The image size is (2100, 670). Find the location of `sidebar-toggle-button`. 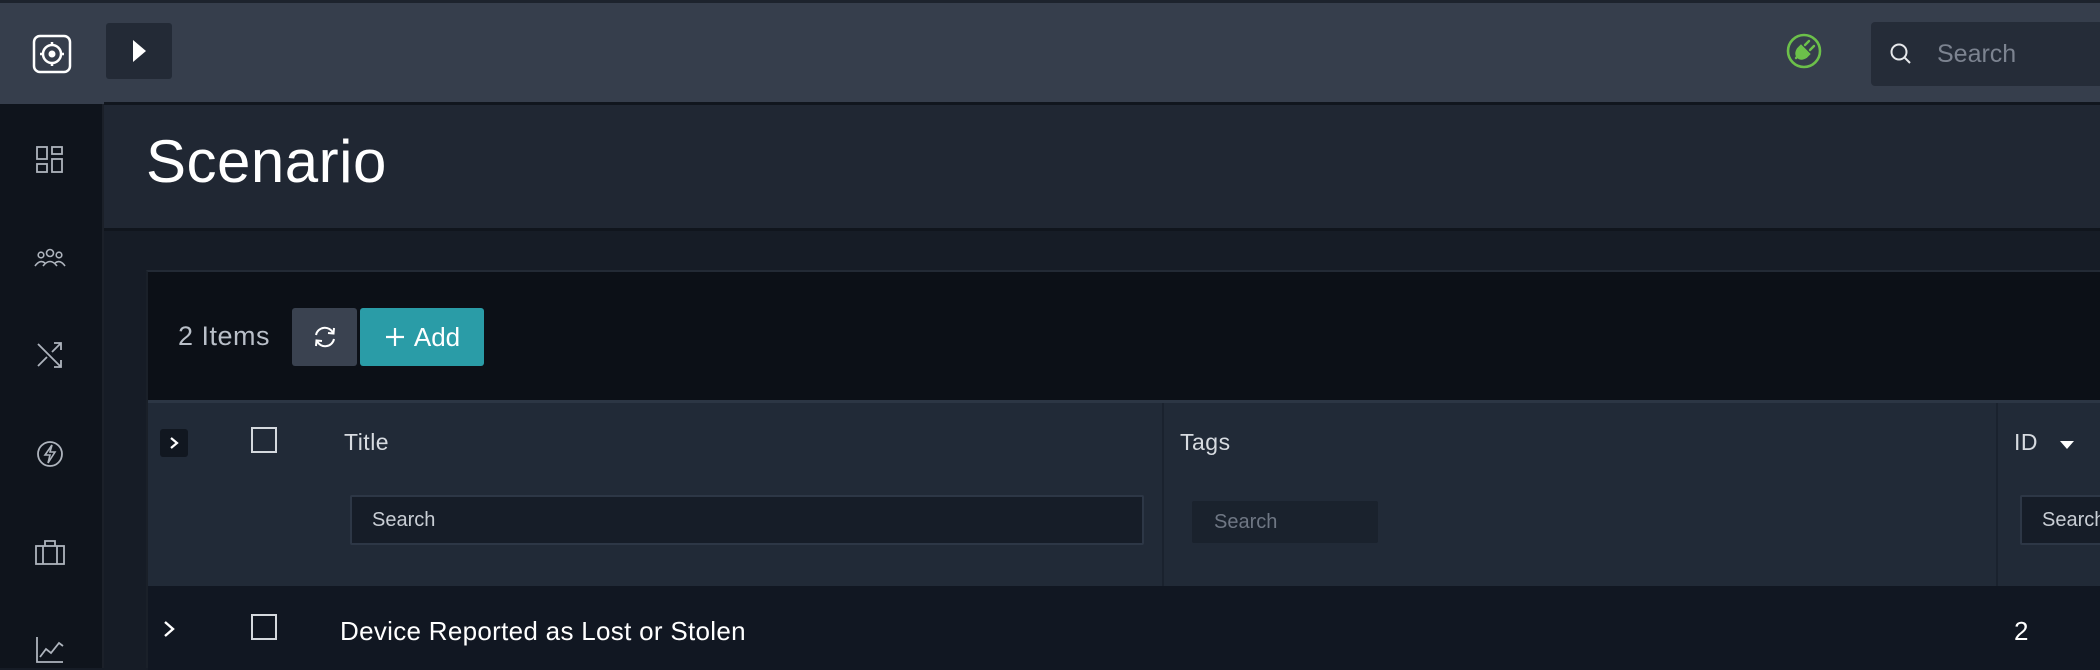

sidebar-toggle-button is located at coordinates (139, 51).